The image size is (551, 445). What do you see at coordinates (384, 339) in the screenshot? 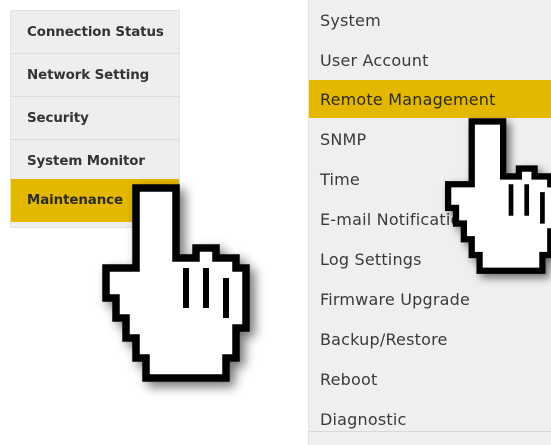
I see `submenu-item-label: Backup/Restore` at bounding box center [384, 339].